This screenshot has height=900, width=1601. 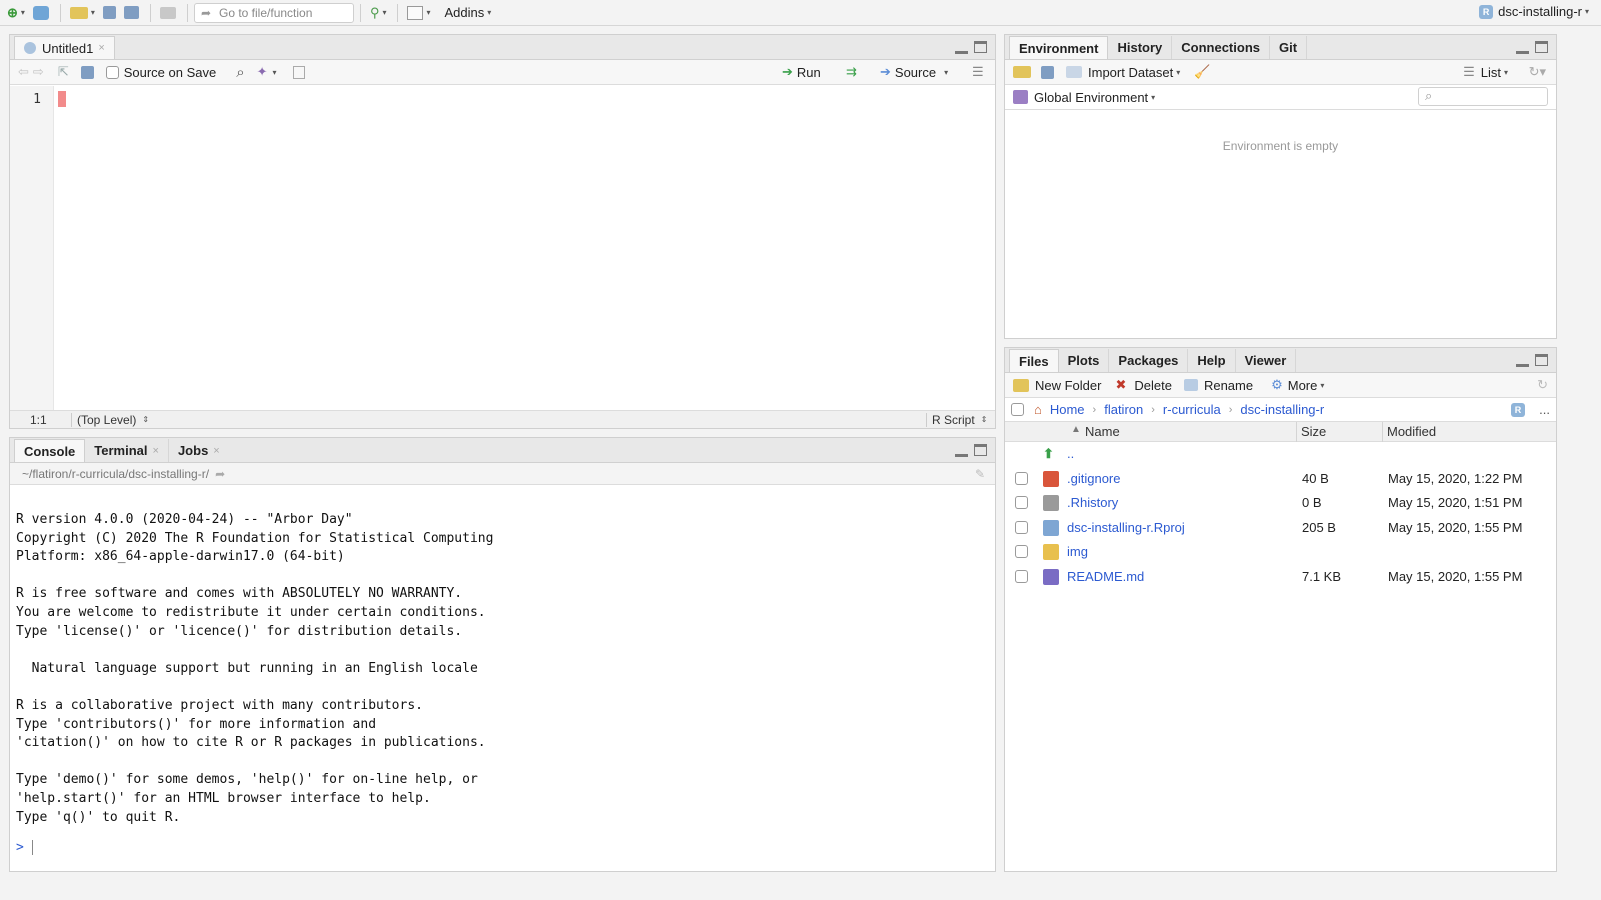 I want to click on file-row: .gitignore 40 B May 15, 2020, 1:22 PM, so click(x=1280, y=479).